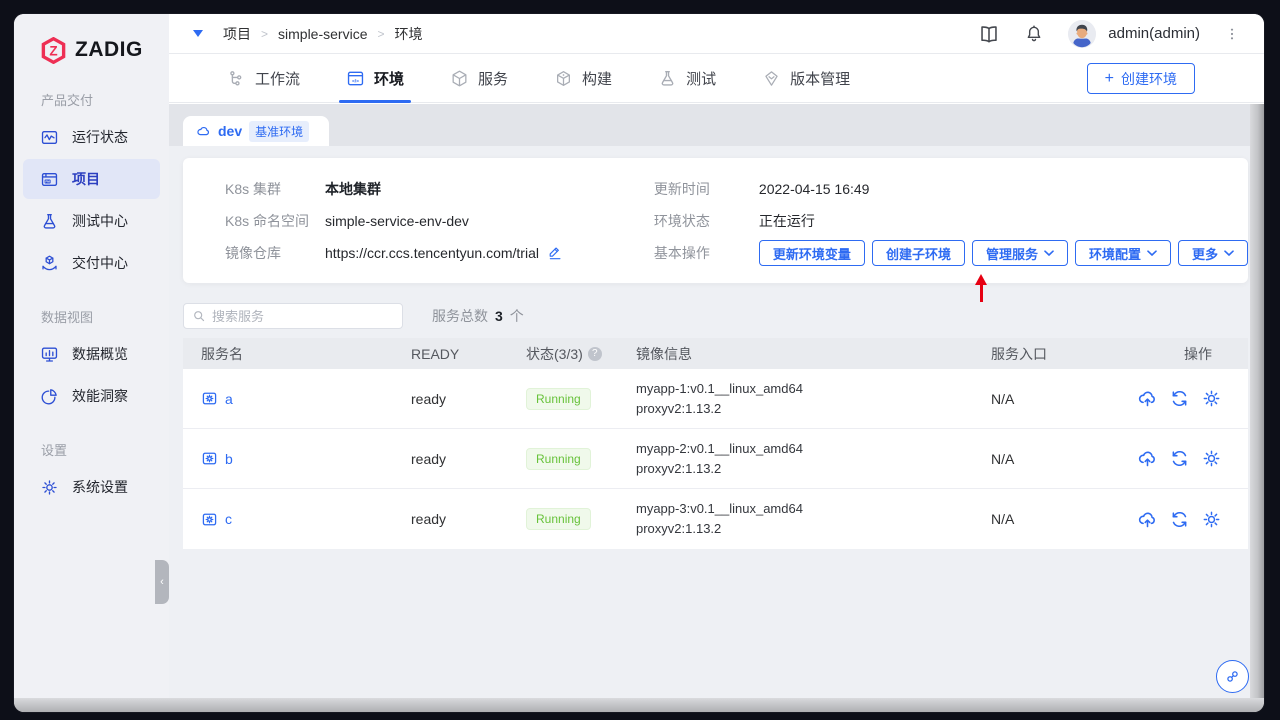 The width and height of the screenshot is (1280, 720). What do you see at coordinates (1019, 353) in the screenshot?
I see `header-service-entry: 服务入口` at bounding box center [1019, 353].